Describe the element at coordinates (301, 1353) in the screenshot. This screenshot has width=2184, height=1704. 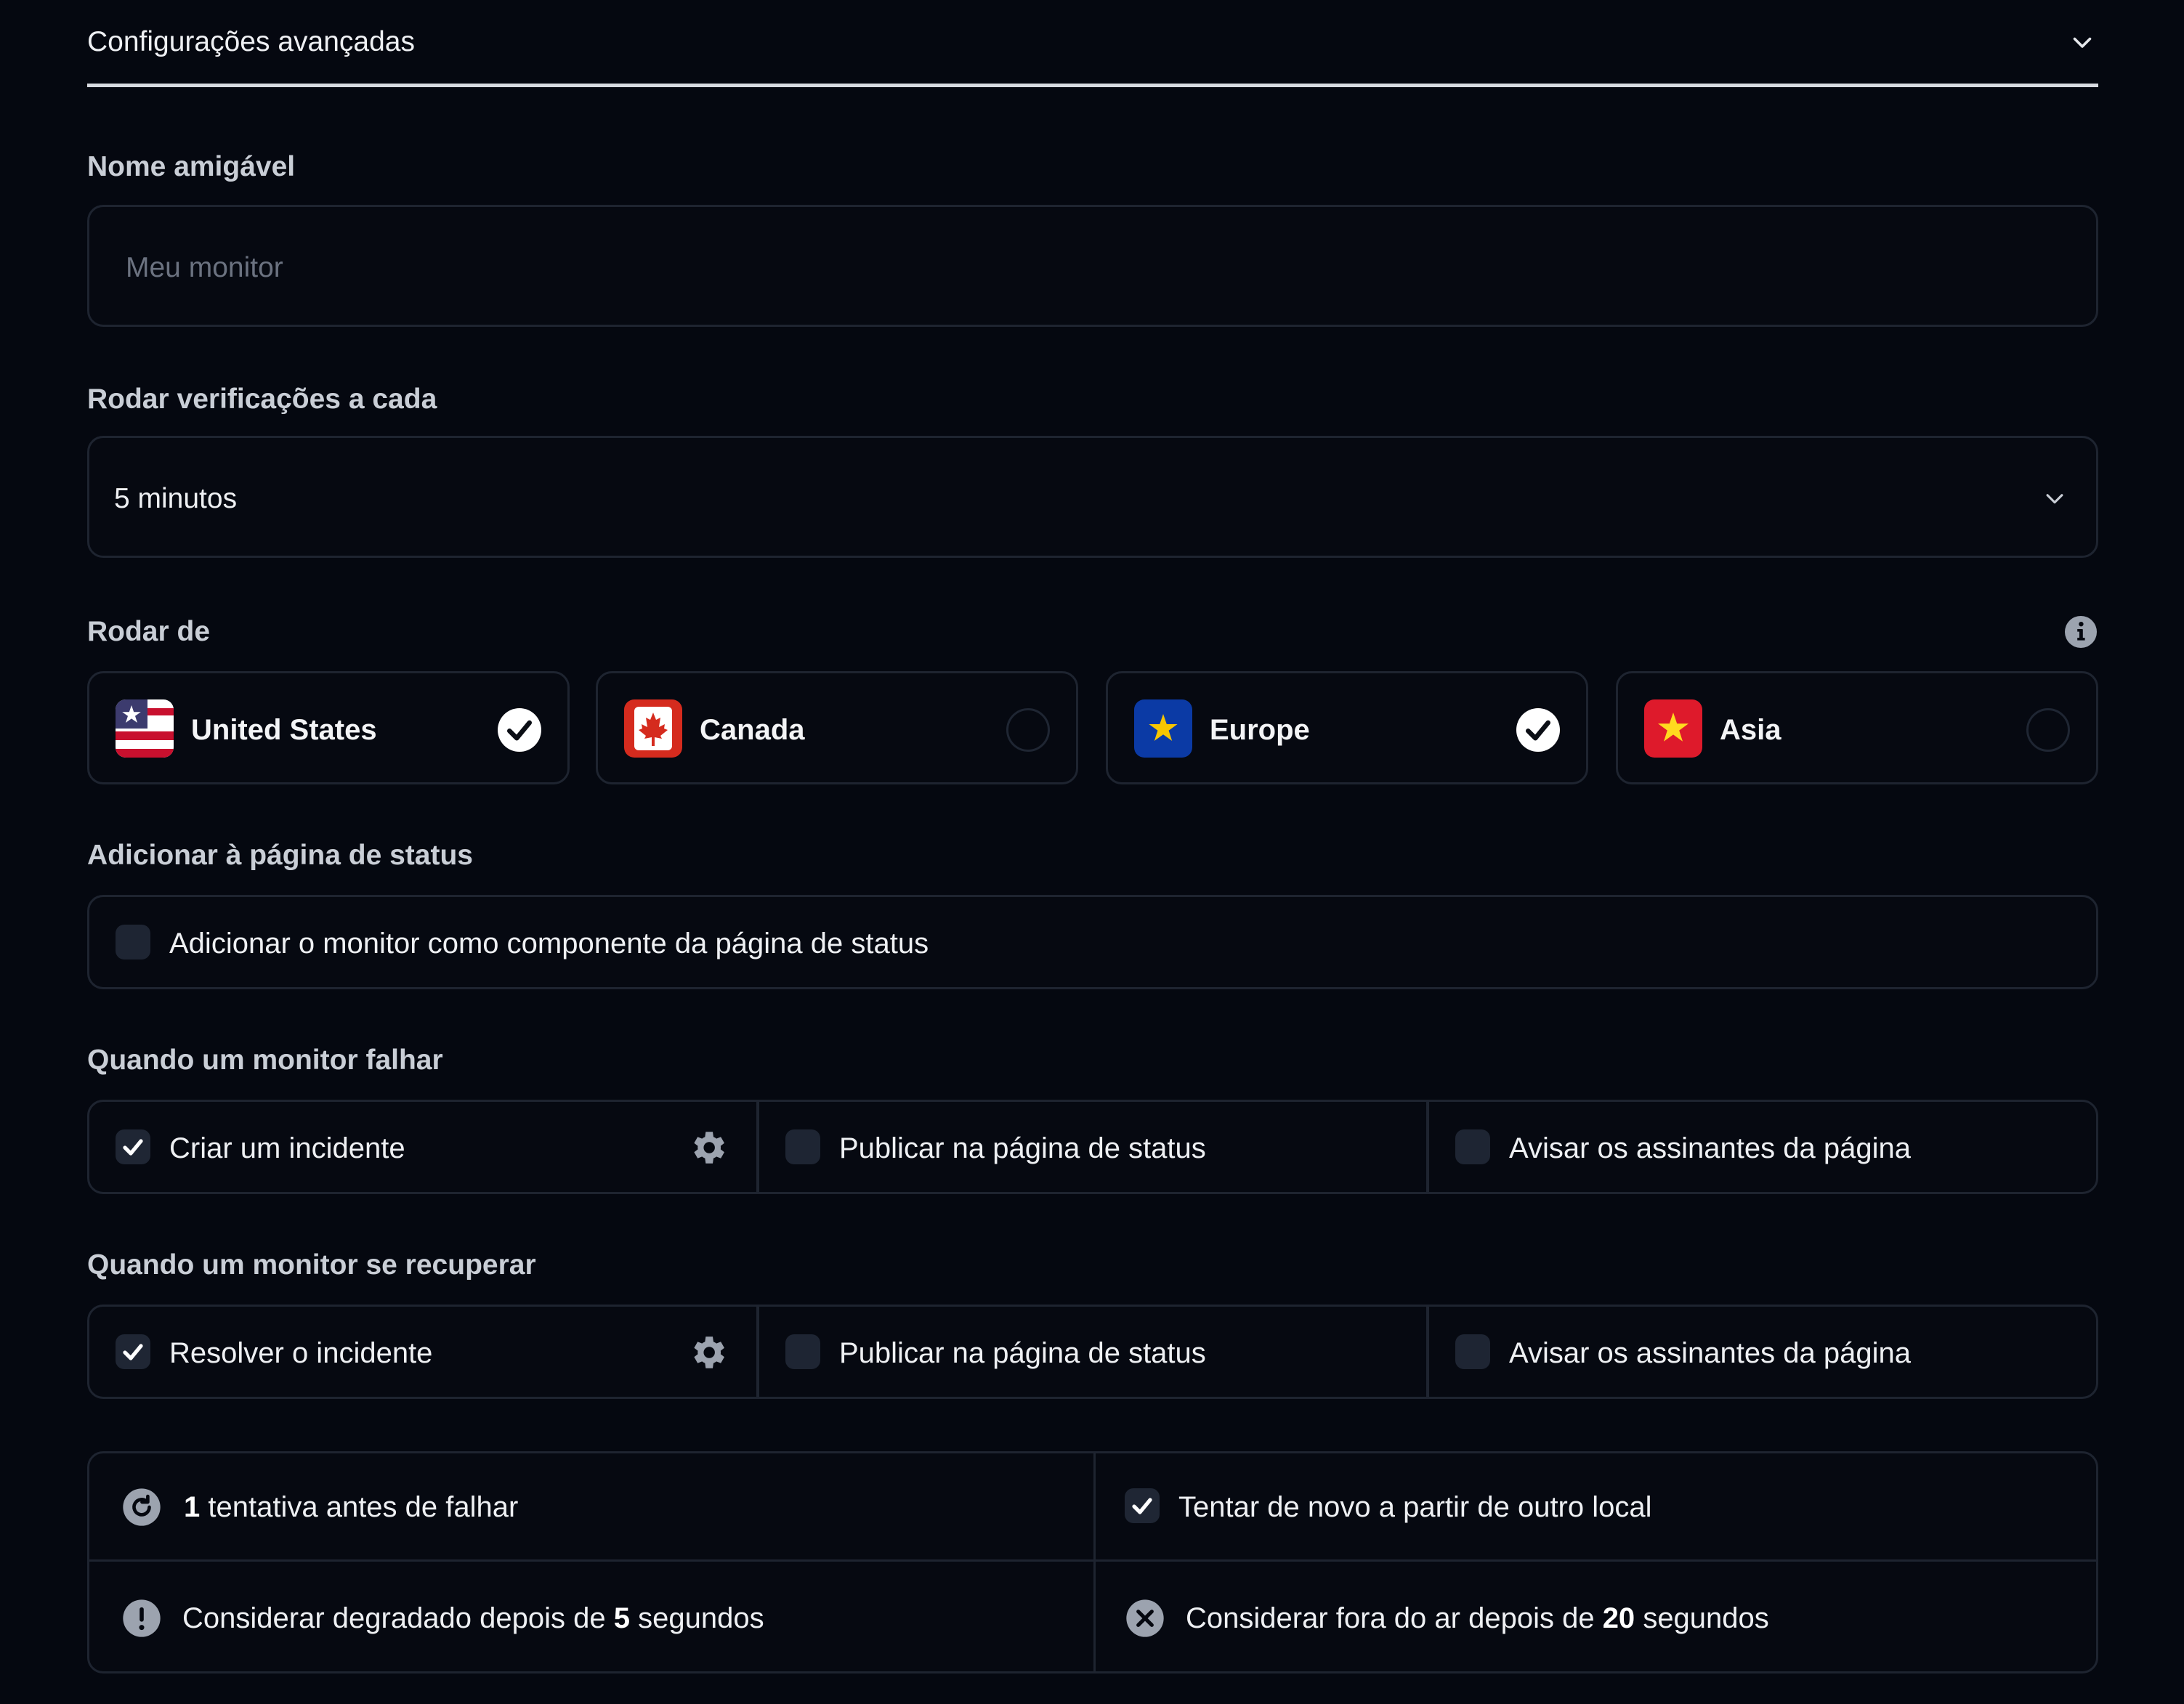
I see `option-text: Resolver o incidente` at that location.